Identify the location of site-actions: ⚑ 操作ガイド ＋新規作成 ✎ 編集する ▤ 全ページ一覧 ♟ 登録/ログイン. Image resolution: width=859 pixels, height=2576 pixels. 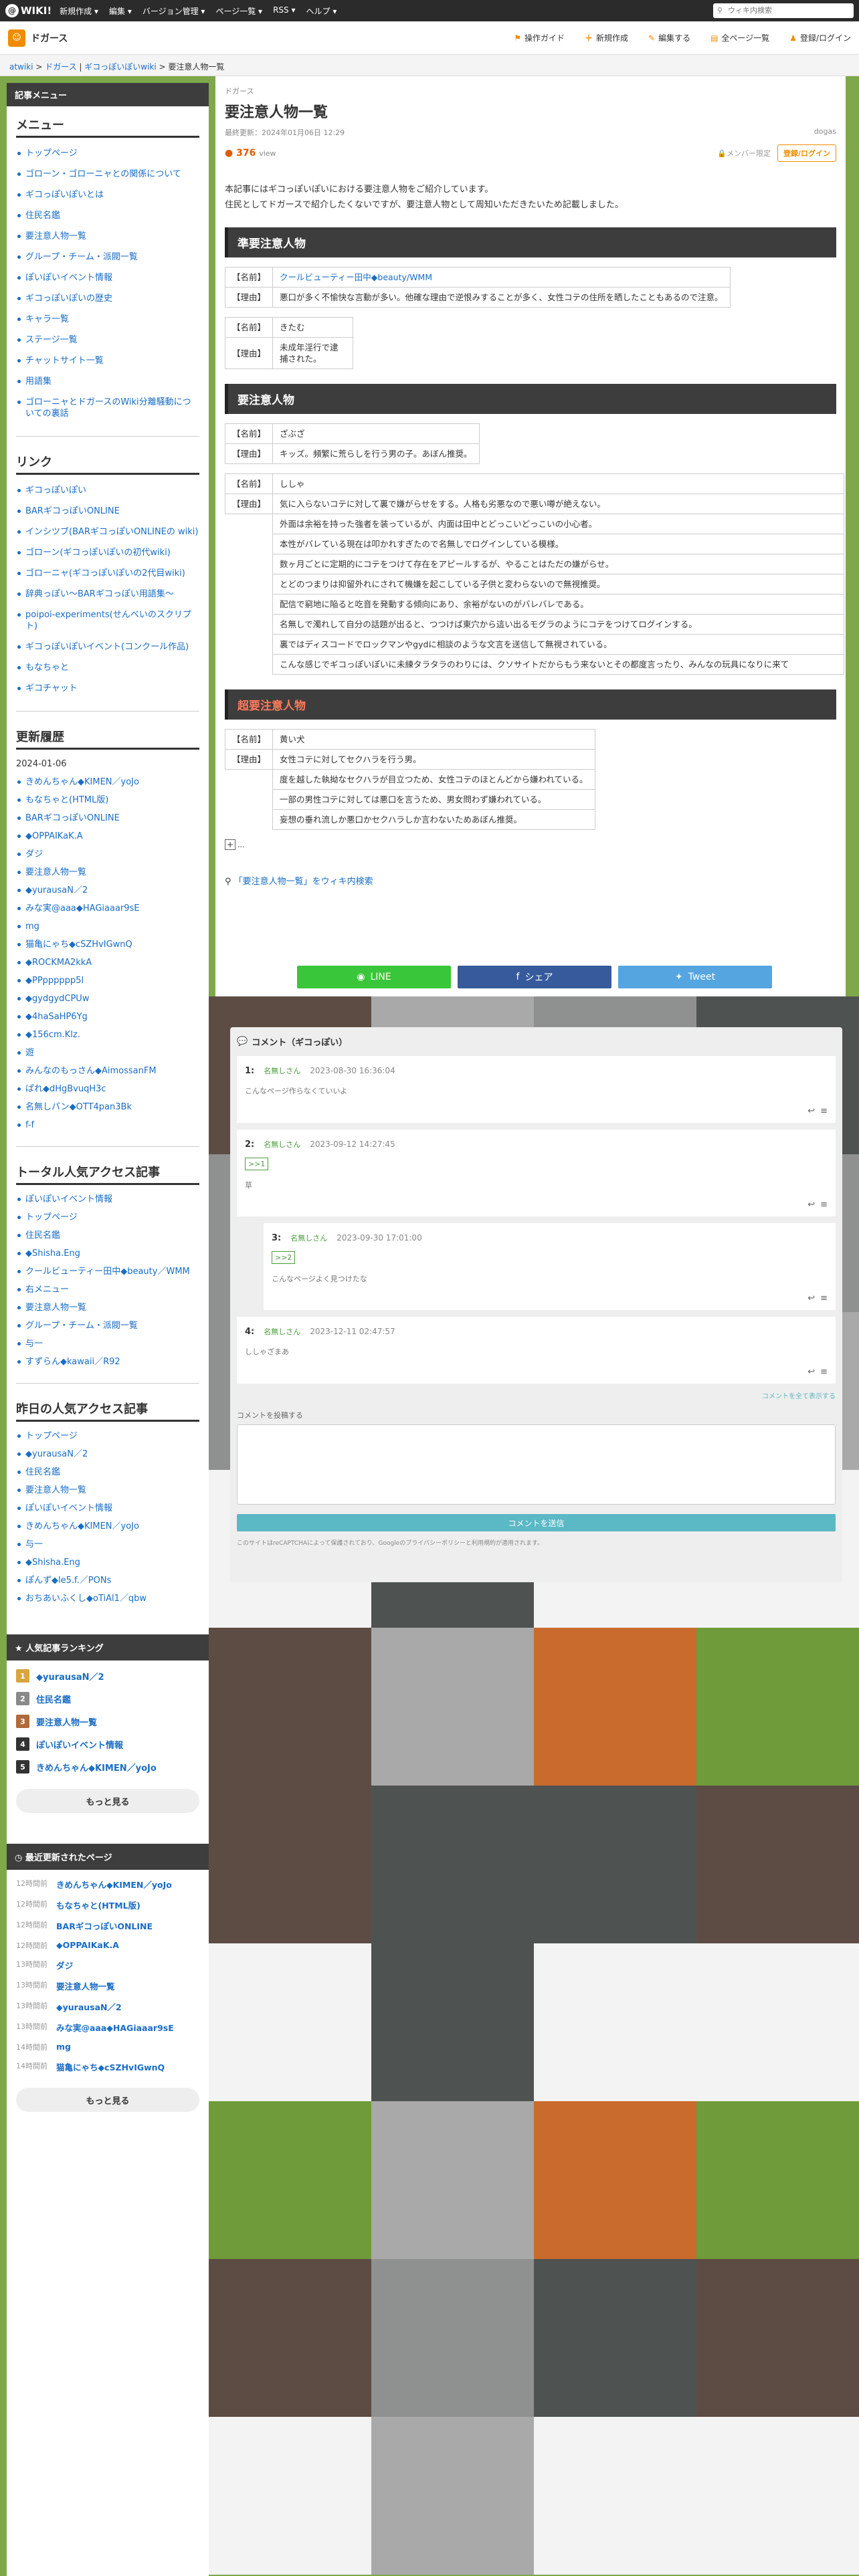
(682, 37).